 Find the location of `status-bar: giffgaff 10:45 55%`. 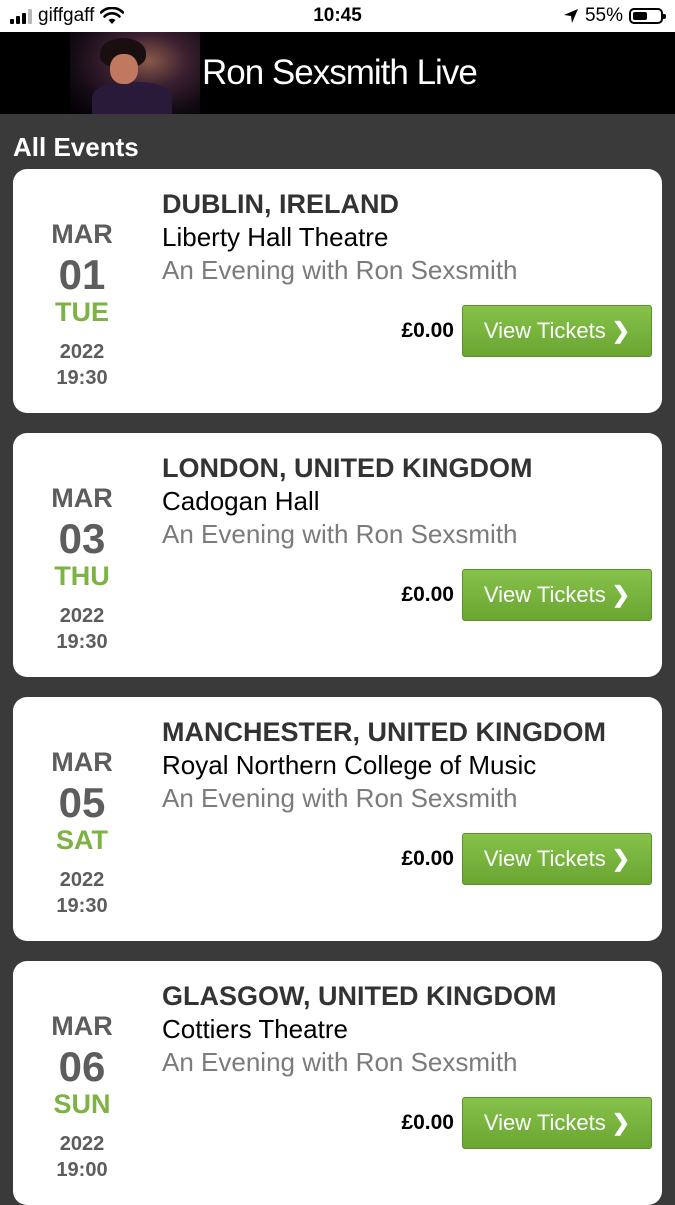

status-bar: giffgaff 10:45 55% is located at coordinates (337, 16).